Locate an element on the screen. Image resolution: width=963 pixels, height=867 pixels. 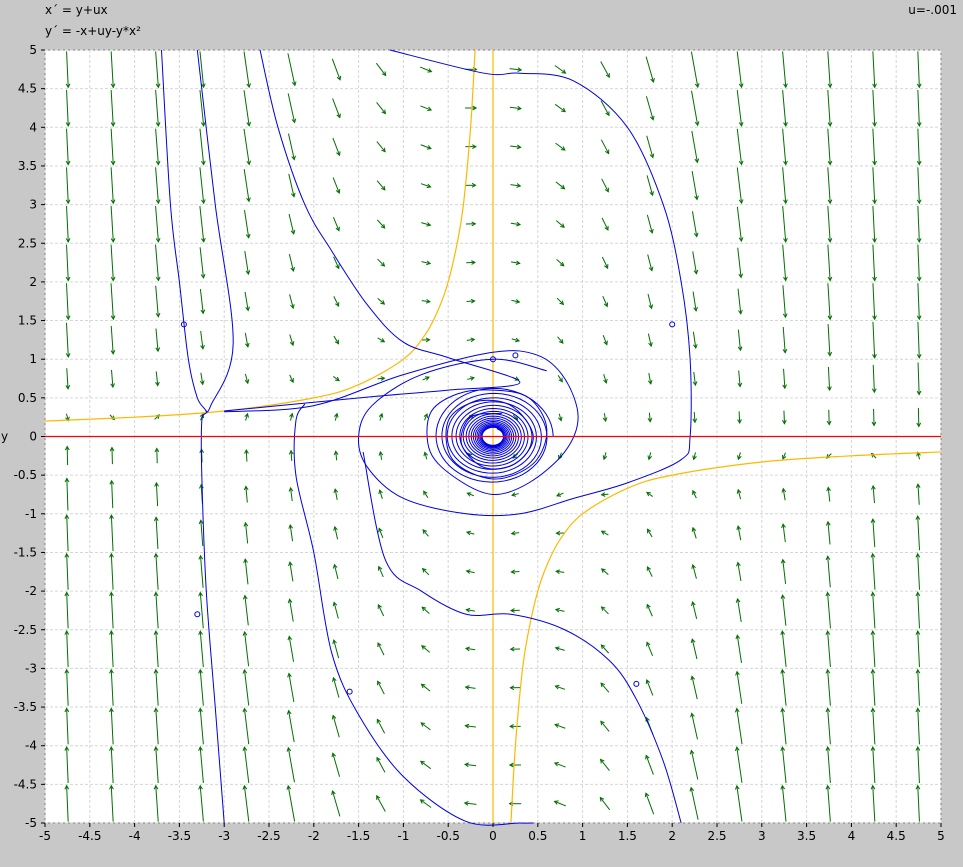
y-tick-label: 0 is located at coordinates (33, 437).